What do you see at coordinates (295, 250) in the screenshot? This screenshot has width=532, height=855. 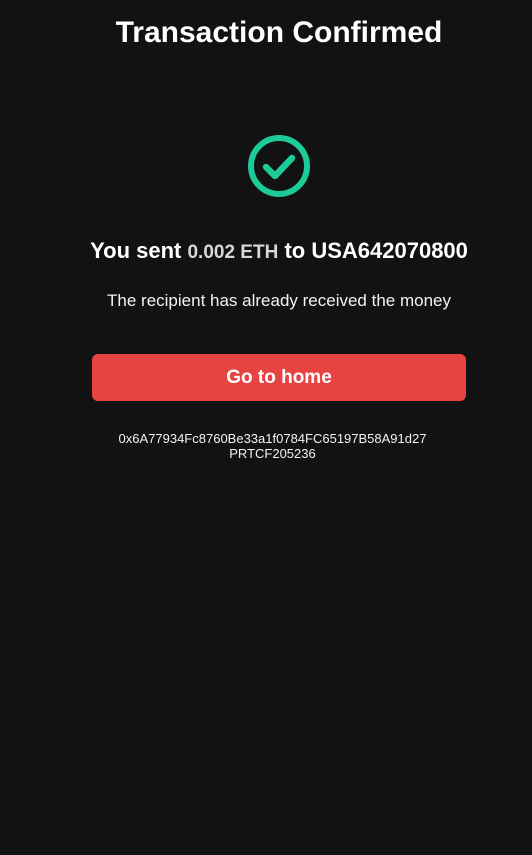 I see `sent-connector: to` at bounding box center [295, 250].